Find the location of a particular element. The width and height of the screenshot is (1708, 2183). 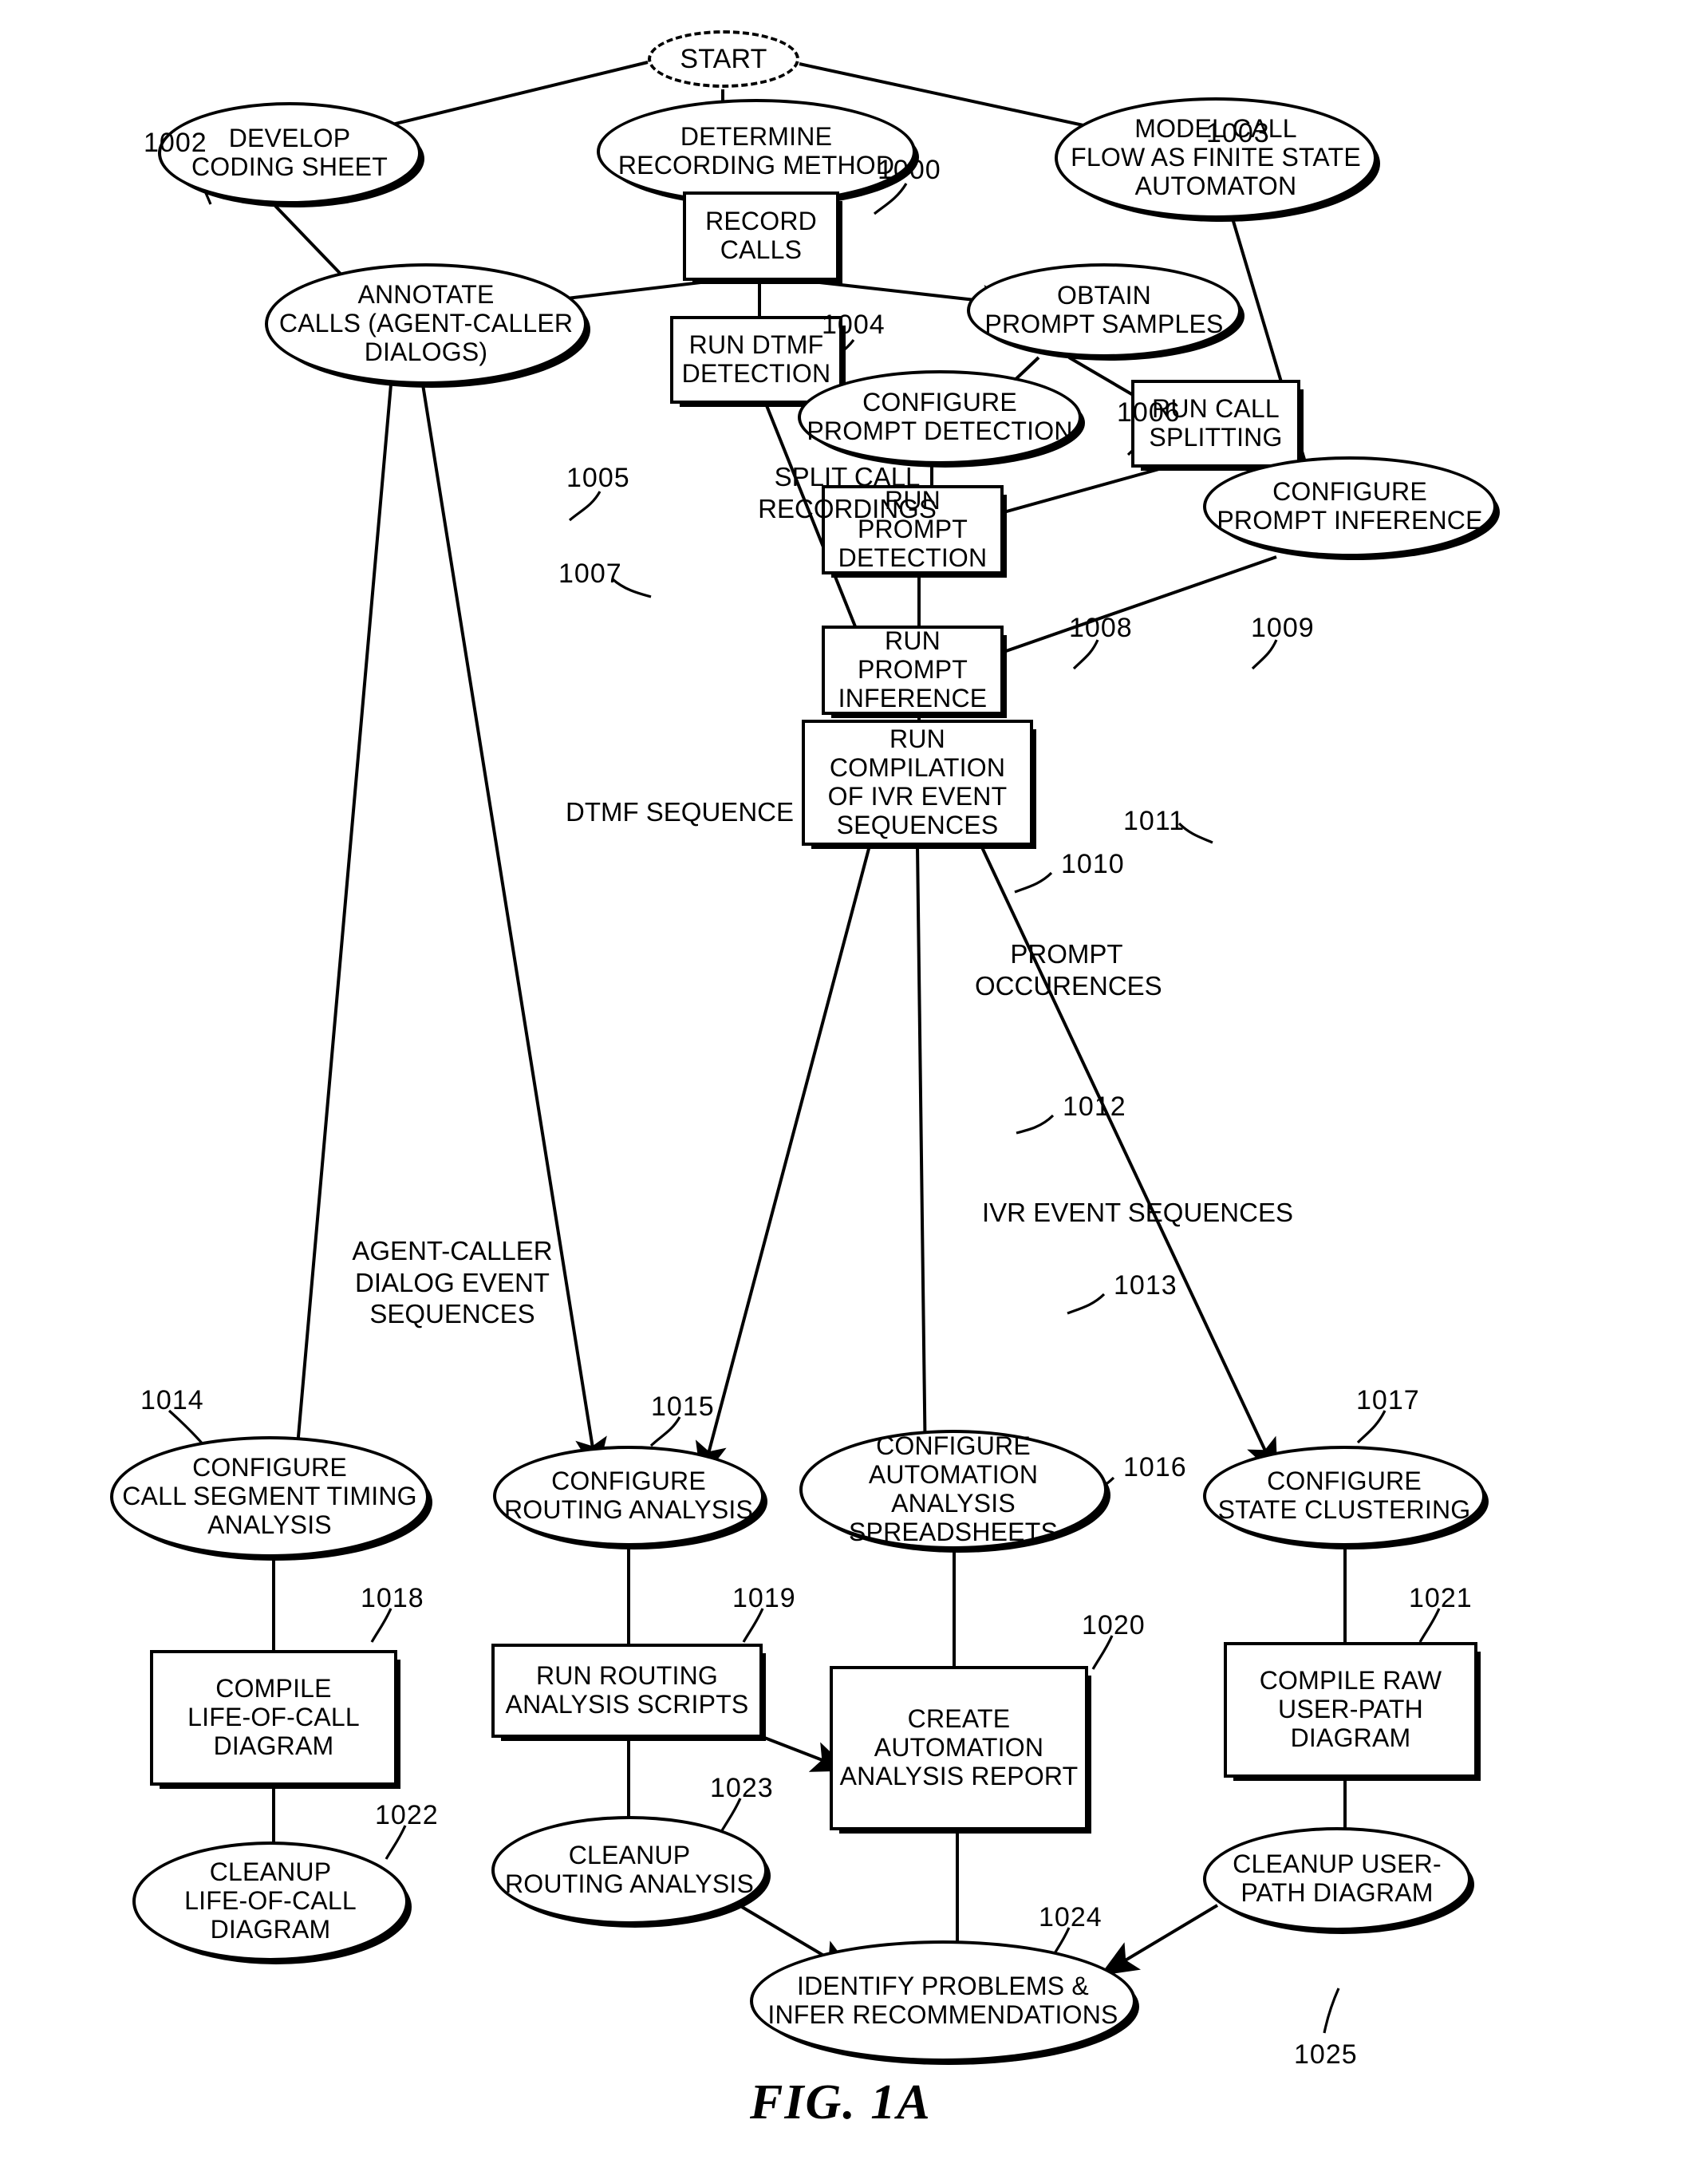

flow-node-label: COMPILE LIFE-OF-CALL DIAGRAM is located at coordinates (273, 1717).